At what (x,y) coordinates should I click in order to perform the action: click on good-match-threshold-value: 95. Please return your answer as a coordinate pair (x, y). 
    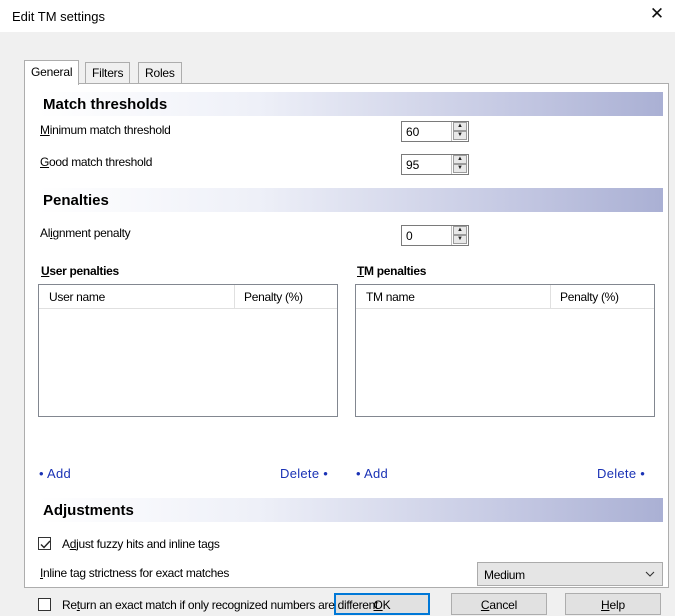
    Looking at the image, I should click on (412, 165).